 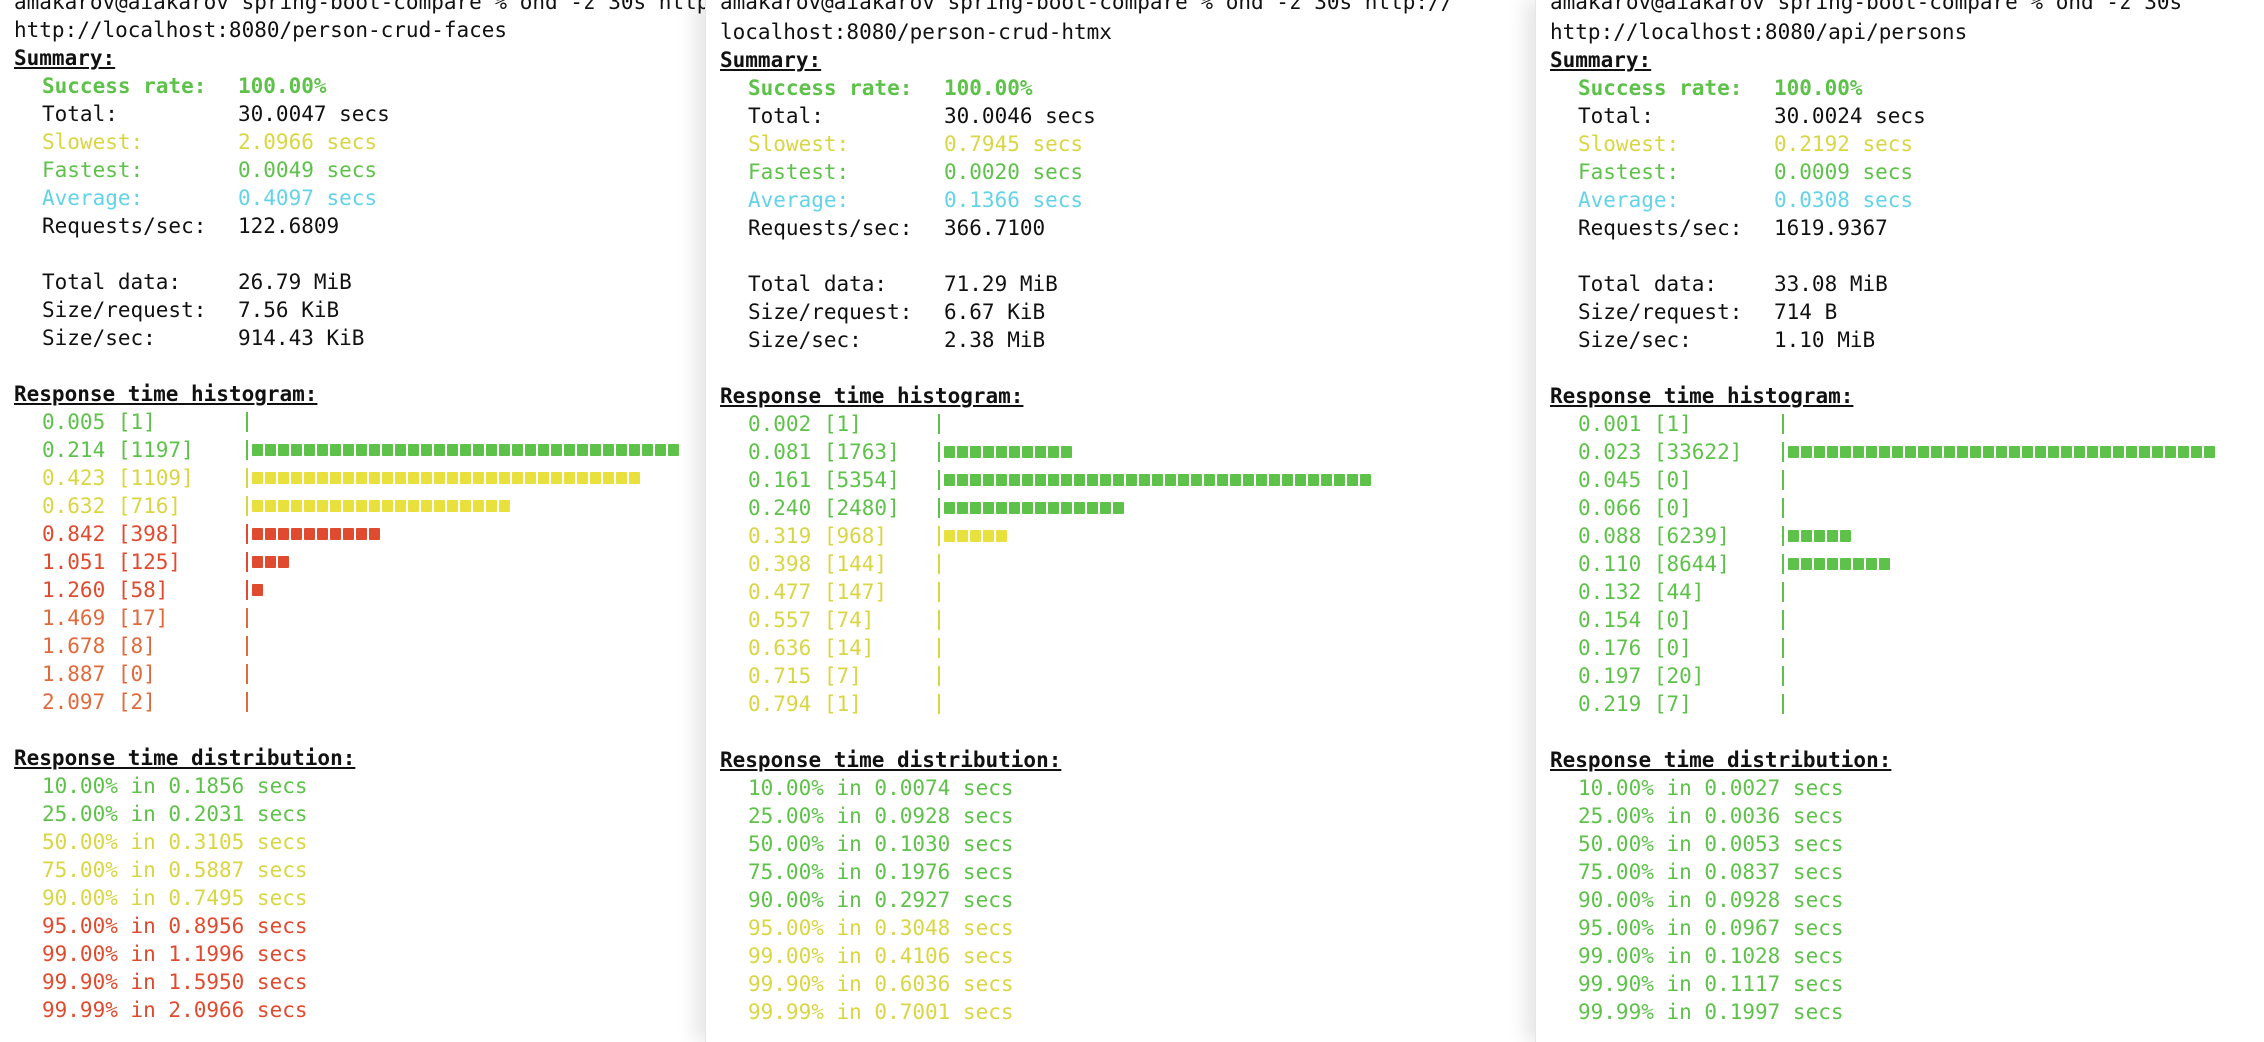 I want to click on histogram-heading: Response time histogram:, so click(x=872, y=396).